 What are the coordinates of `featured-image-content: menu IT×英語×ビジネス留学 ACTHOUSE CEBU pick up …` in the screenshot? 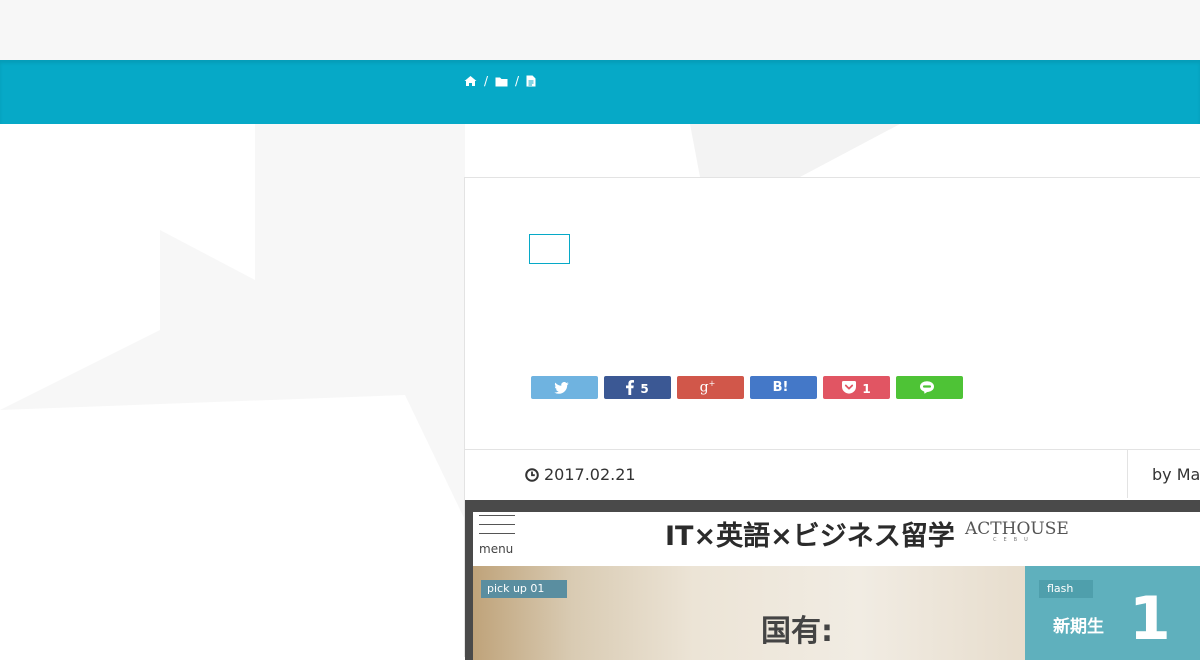 It's located at (836, 586).